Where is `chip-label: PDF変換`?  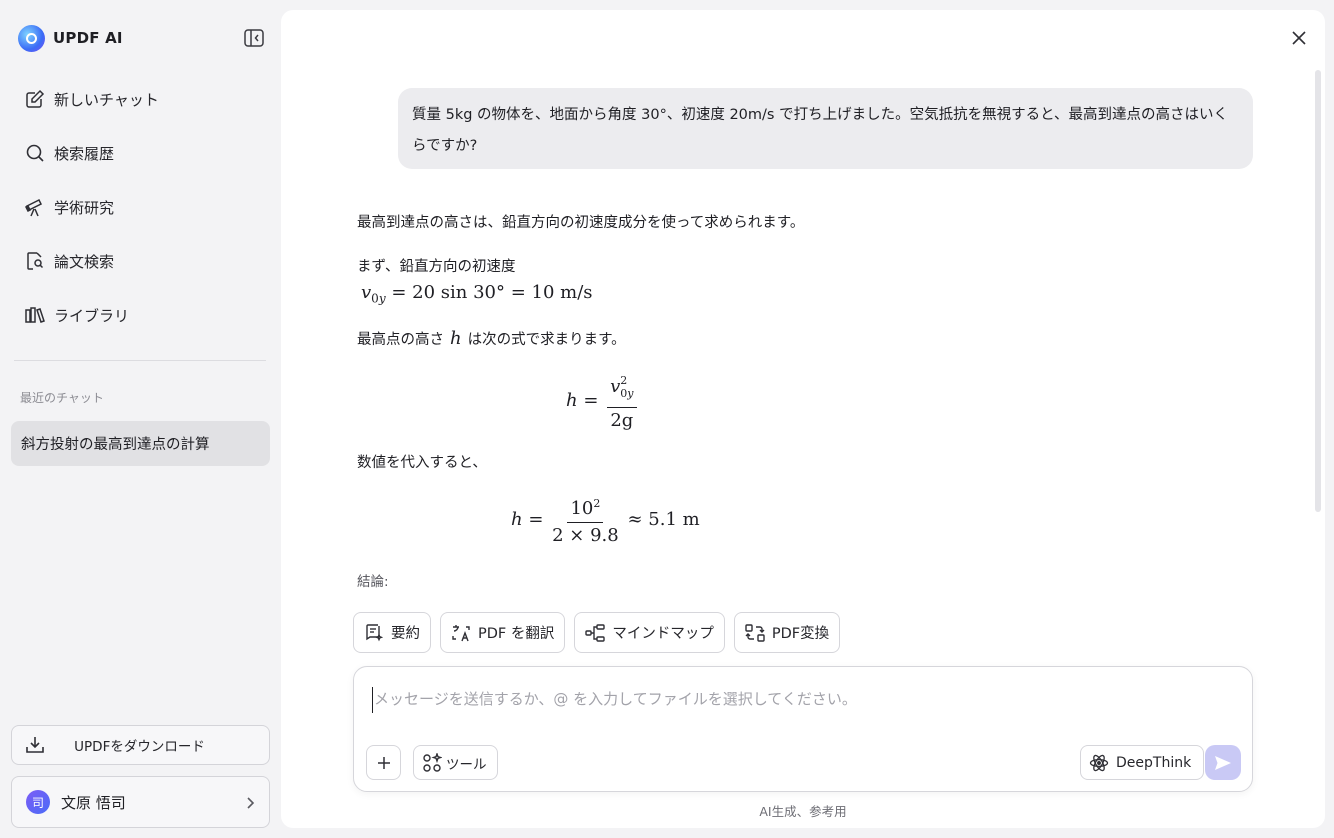
chip-label: PDF変換 is located at coordinates (800, 634).